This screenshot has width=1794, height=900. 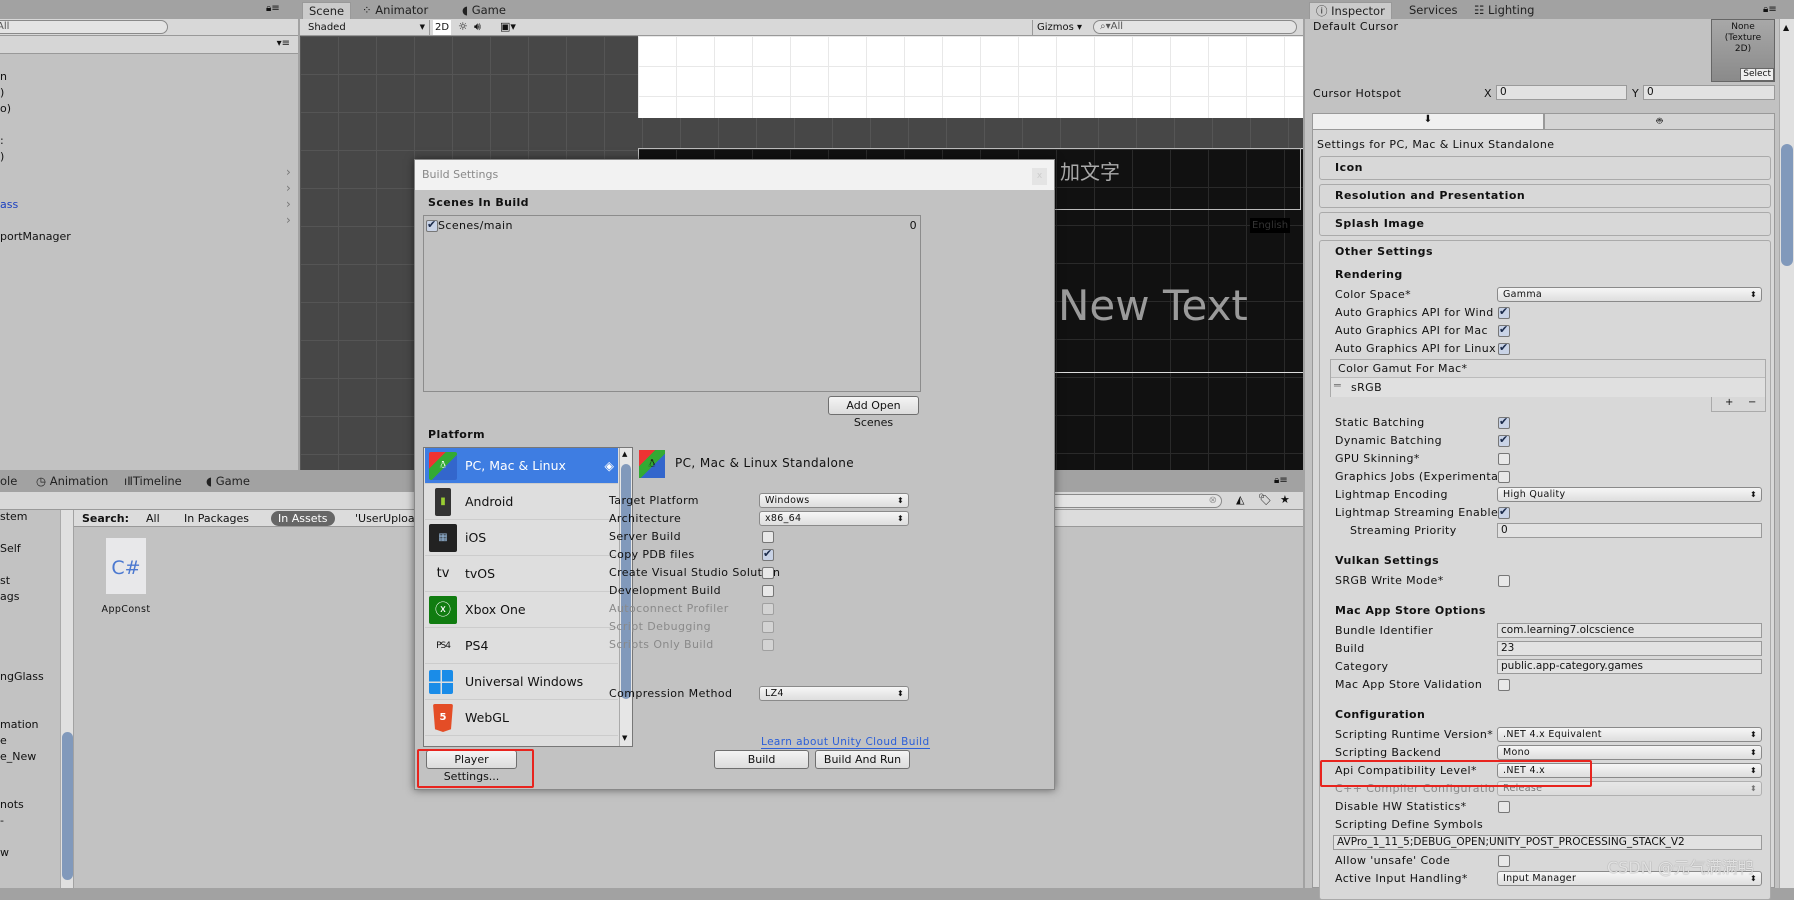 What do you see at coordinates (768, 554) in the screenshot?
I see `copy-pdb-checkbox` at bounding box center [768, 554].